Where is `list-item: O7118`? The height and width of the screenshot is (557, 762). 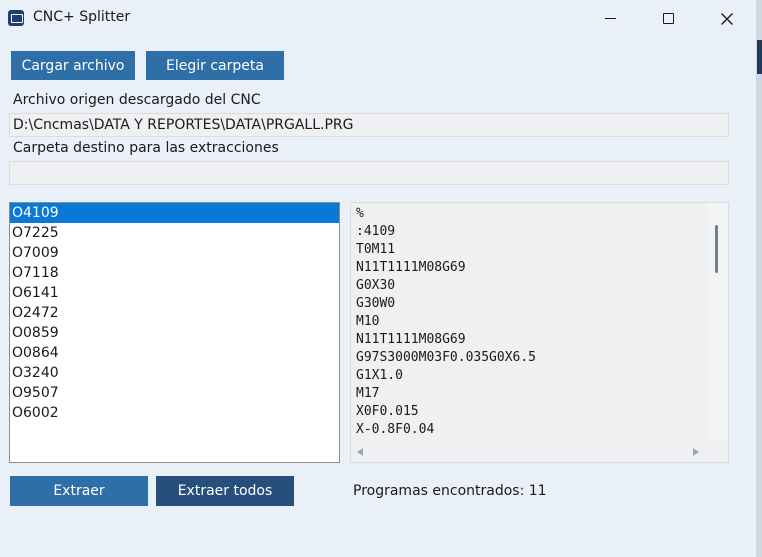
list-item: O7118 is located at coordinates (174, 273).